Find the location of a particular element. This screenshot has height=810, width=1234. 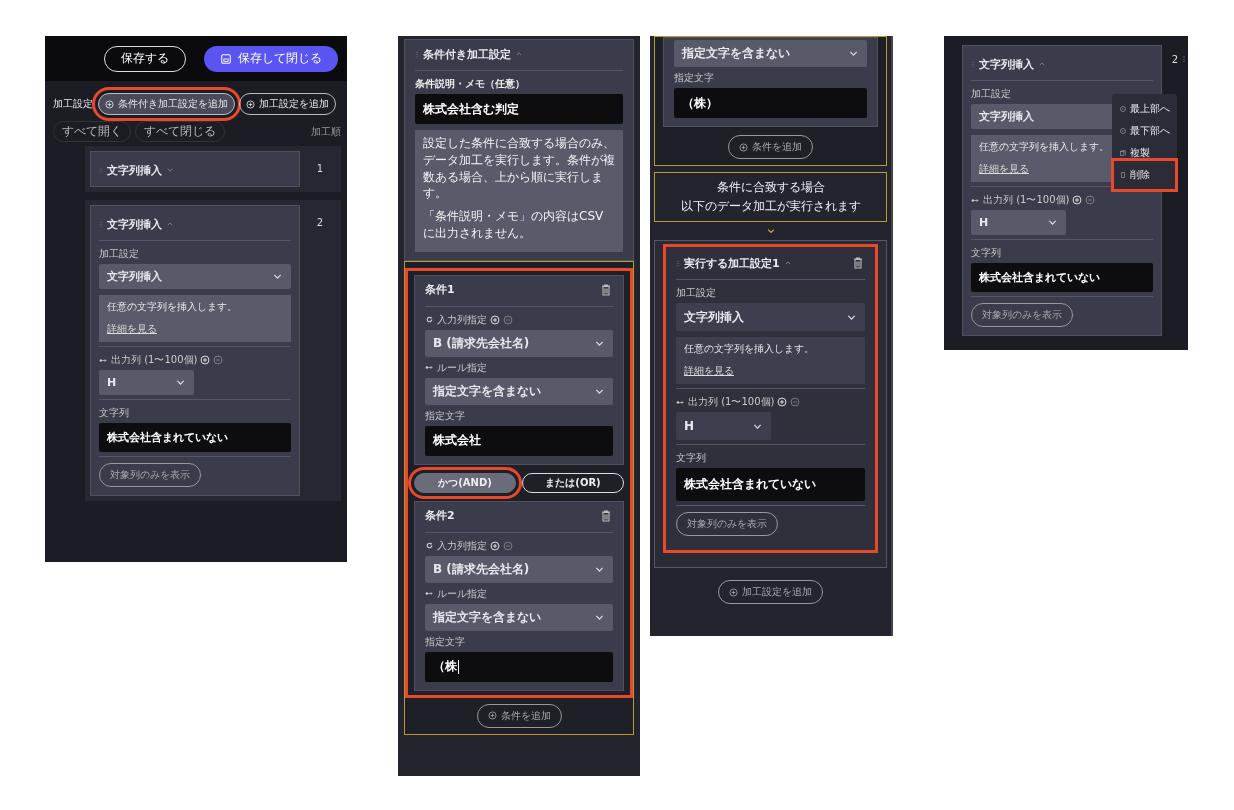

circle-down-icon is located at coordinates (1123, 131).